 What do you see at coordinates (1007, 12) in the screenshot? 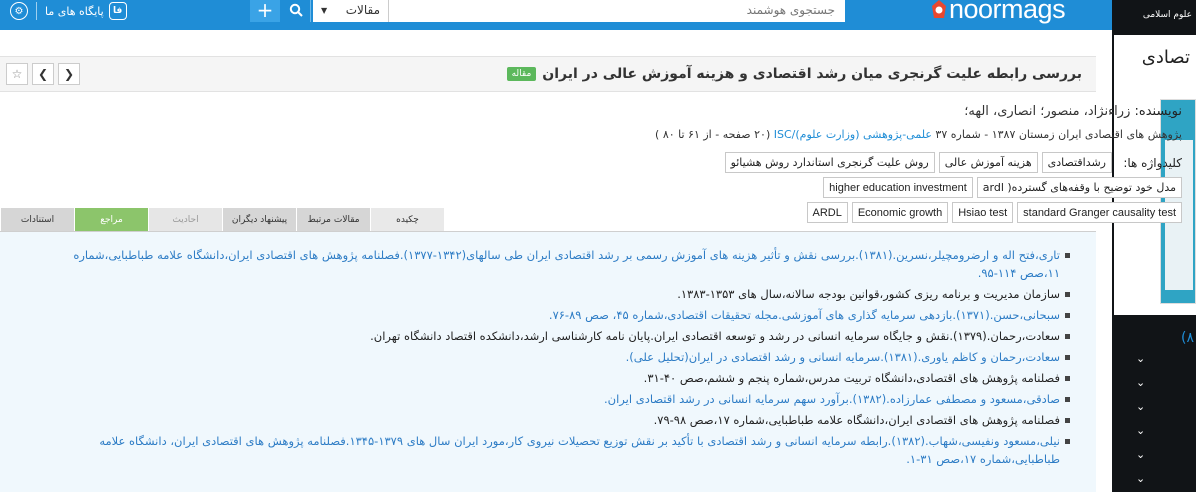
I see `logo-text: noormags` at bounding box center [1007, 12].